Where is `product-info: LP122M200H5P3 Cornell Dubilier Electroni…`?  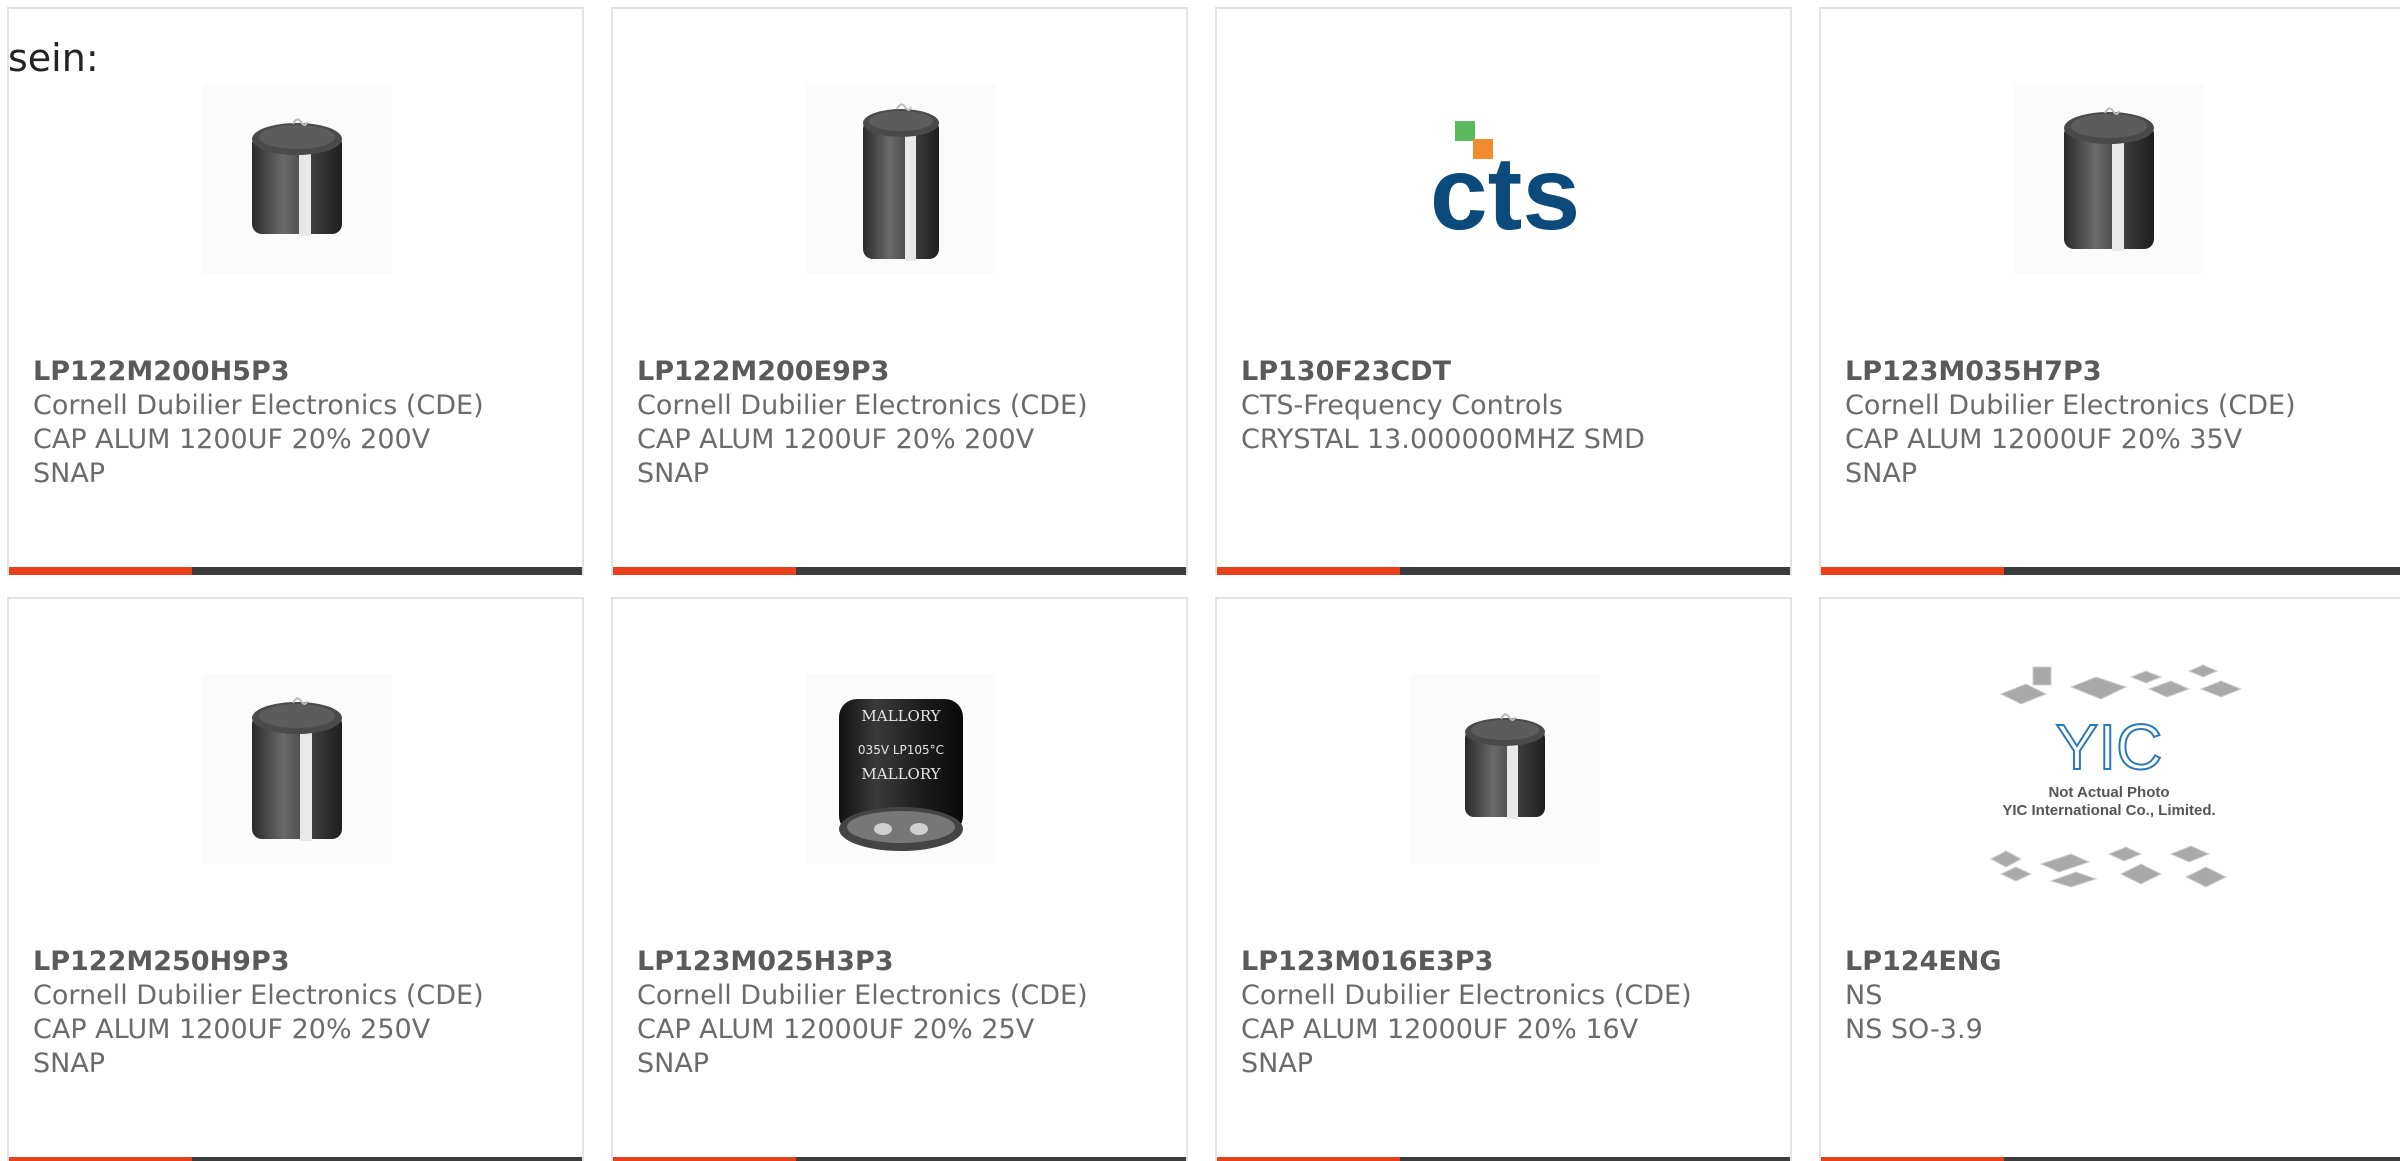 product-info: LP122M200H5P3 Cornell Dubilier Electroni… is located at coordinates (297, 423).